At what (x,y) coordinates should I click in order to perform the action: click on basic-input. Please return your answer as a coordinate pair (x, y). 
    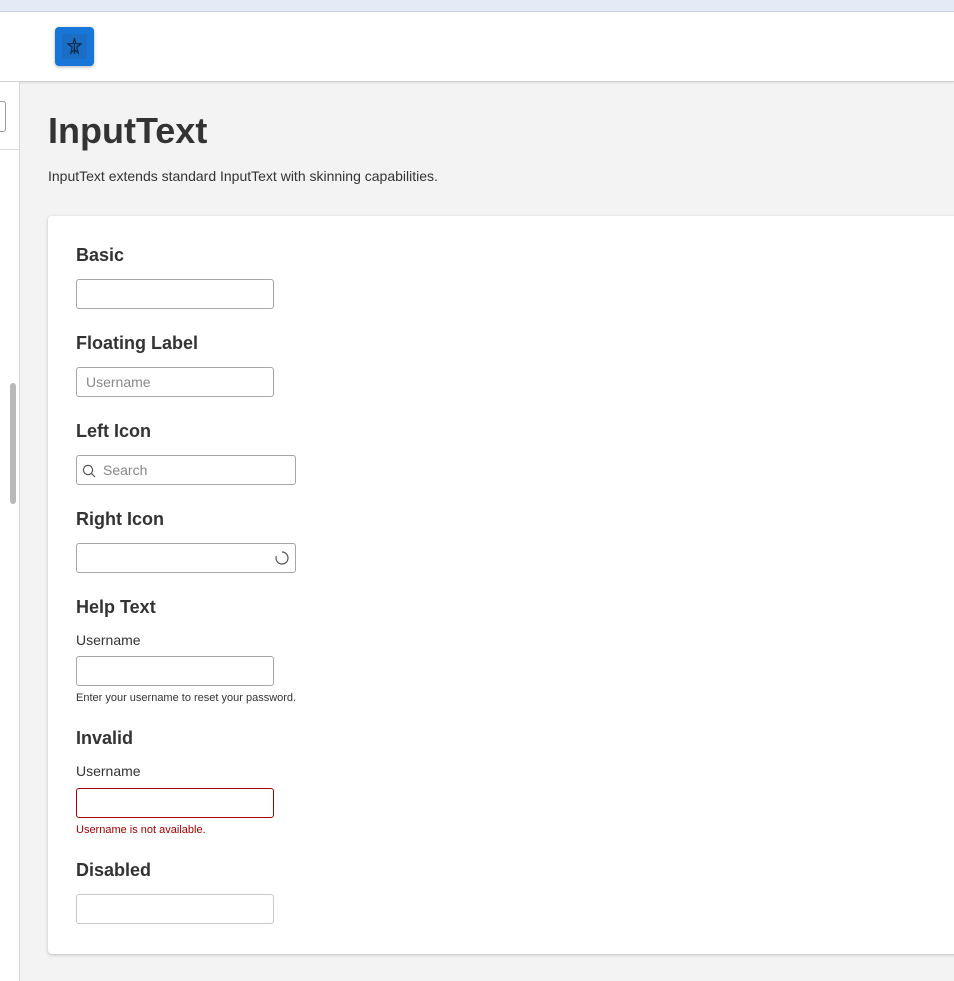
    Looking at the image, I should click on (175, 294).